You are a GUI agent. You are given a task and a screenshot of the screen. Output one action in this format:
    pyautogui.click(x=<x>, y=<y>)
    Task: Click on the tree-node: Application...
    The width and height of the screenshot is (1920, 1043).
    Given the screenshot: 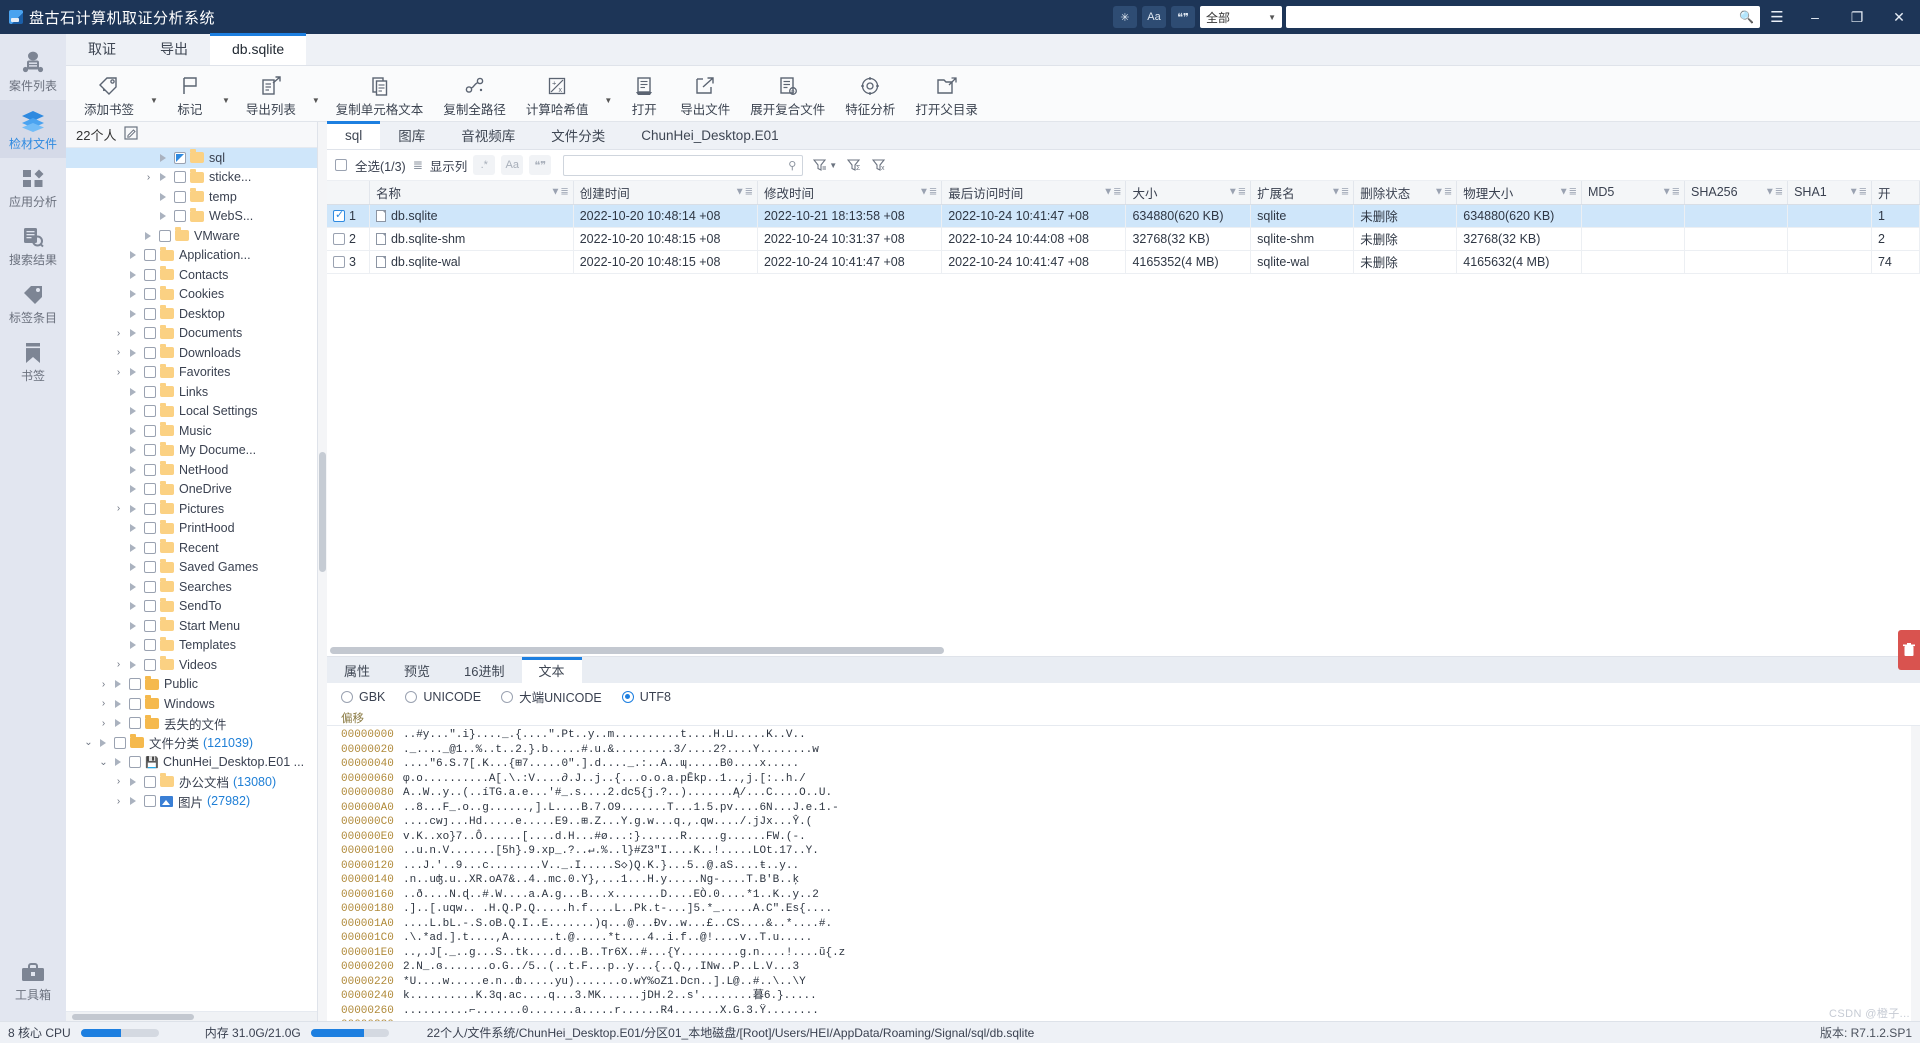 What is the action you would take?
    pyautogui.click(x=191, y=256)
    